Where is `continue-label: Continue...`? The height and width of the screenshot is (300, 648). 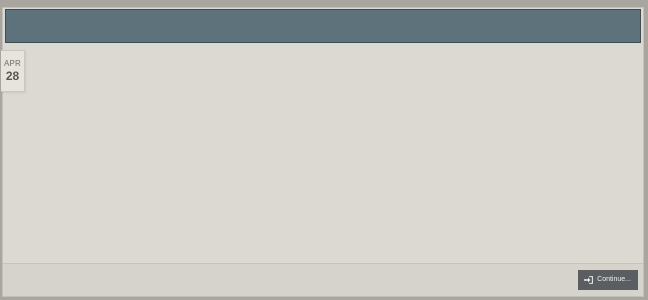 continue-label: Continue... is located at coordinates (614, 279).